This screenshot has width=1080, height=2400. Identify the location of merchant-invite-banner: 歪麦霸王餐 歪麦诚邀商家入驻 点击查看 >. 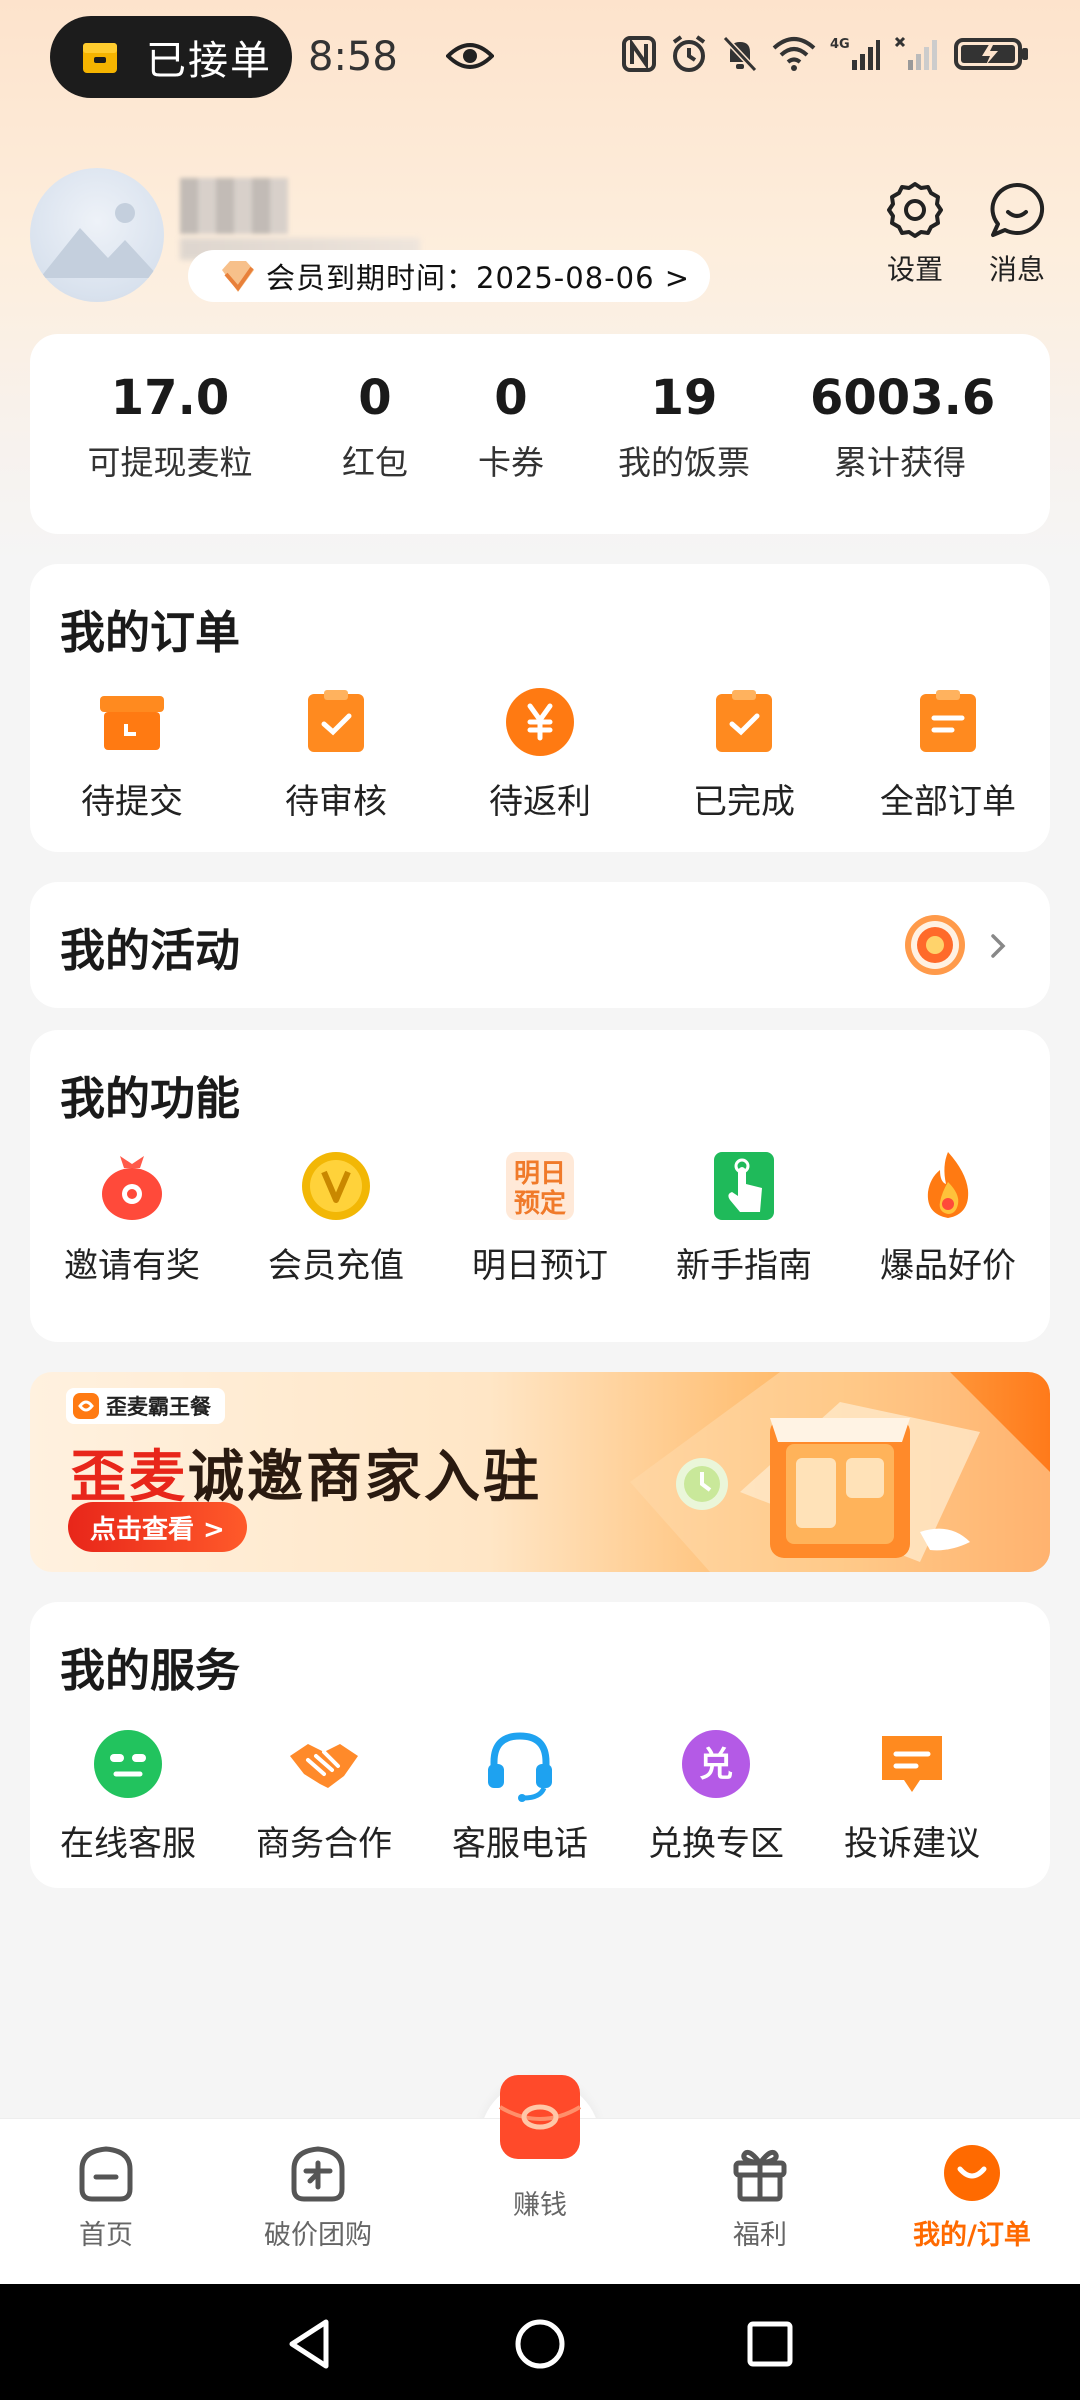
(540, 1472).